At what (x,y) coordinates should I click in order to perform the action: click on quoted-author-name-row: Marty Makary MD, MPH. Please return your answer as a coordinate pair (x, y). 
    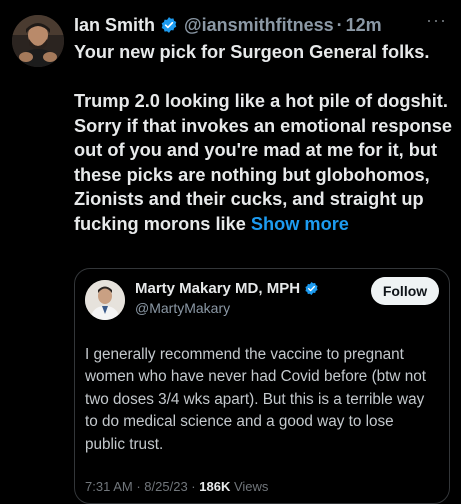
    Looking at the image, I should click on (227, 288).